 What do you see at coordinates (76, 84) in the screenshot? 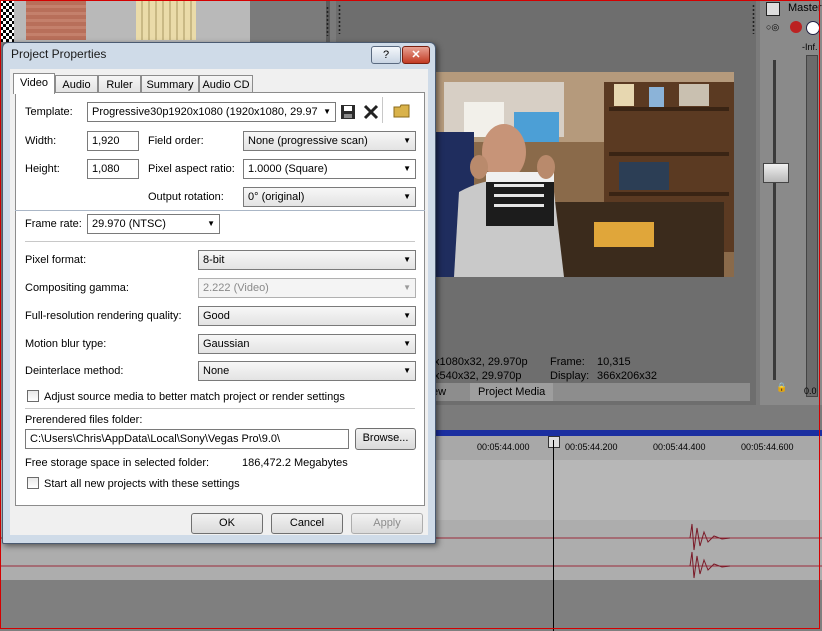
I see `tab-audio: Audio` at bounding box center [76, 84].